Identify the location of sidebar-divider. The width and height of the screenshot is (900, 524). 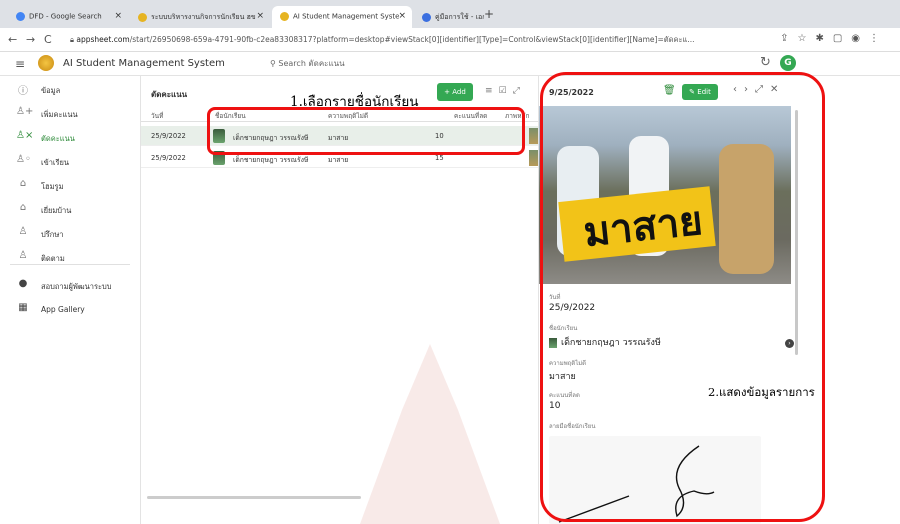
(70, 264).